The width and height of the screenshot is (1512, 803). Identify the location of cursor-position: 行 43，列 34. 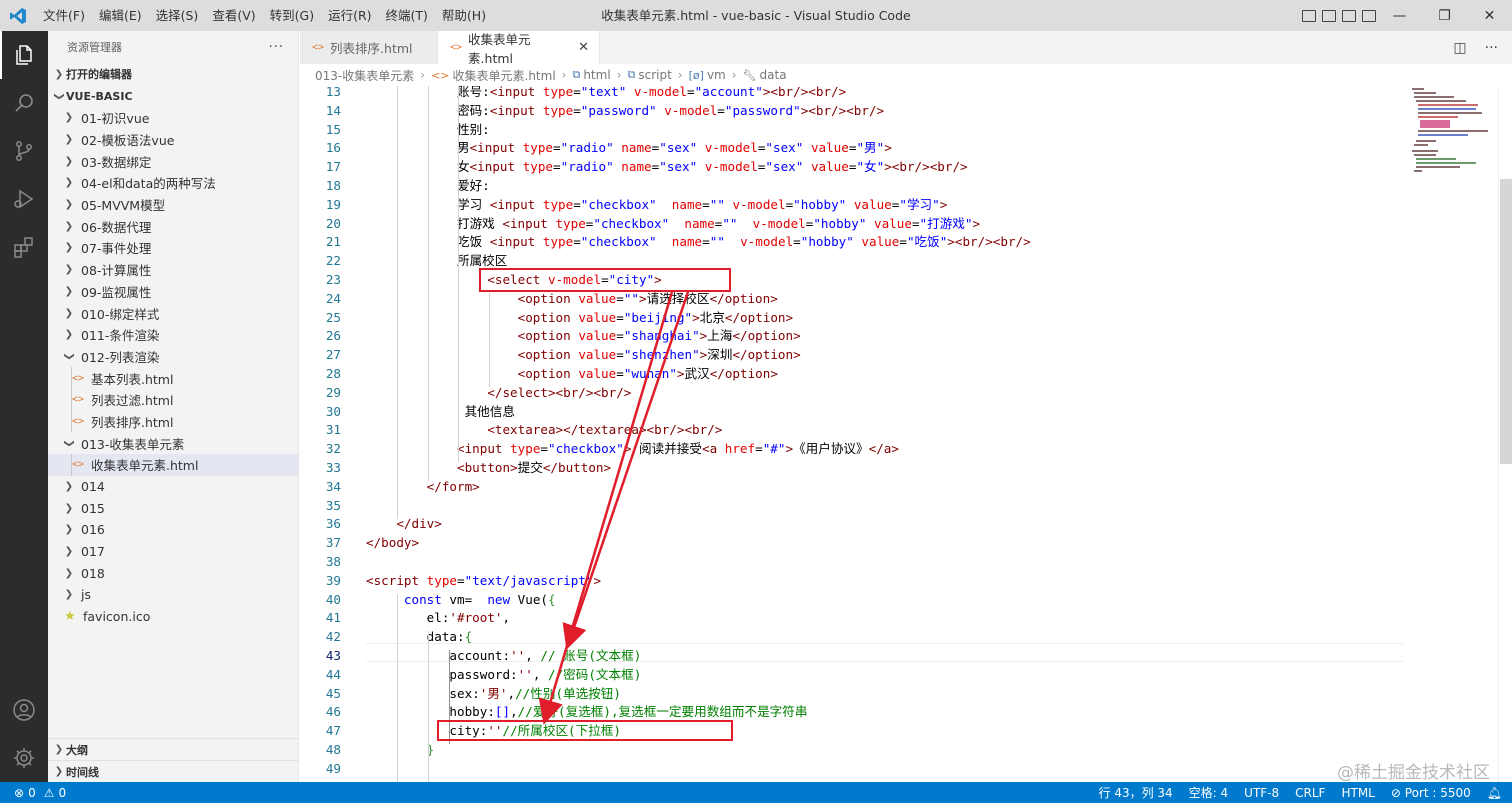
(1136, 792).